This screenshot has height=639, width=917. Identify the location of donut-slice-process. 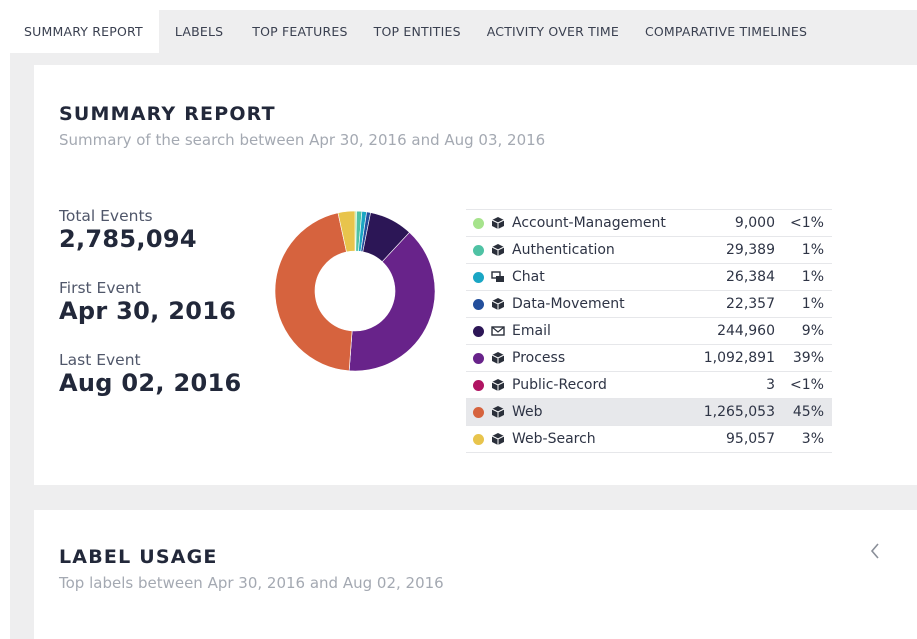
(392, 301).